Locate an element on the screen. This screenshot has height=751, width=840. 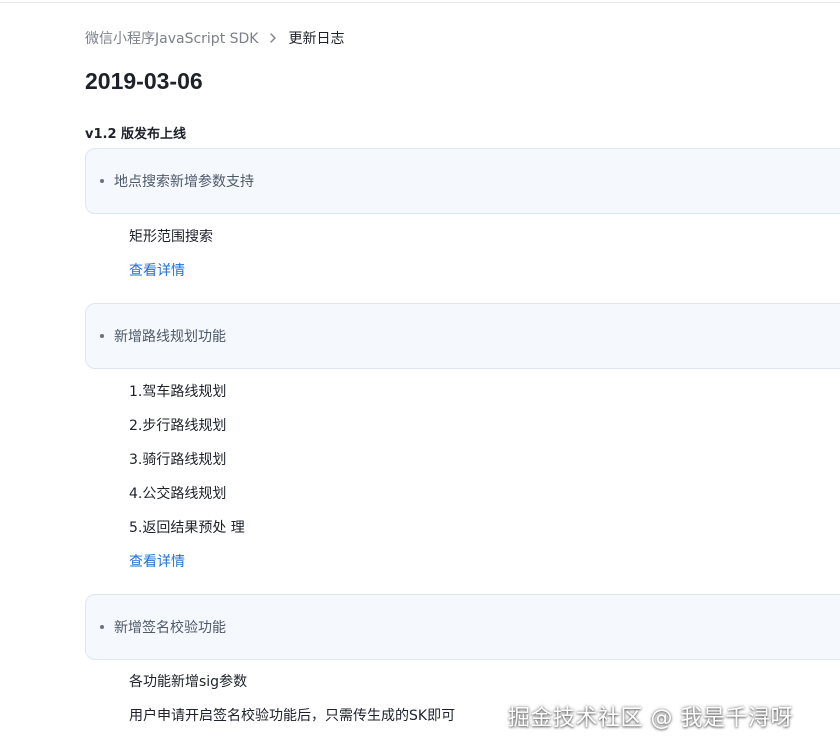
section-title: 新增签名校验功能 is located at coordinates (170, 628).